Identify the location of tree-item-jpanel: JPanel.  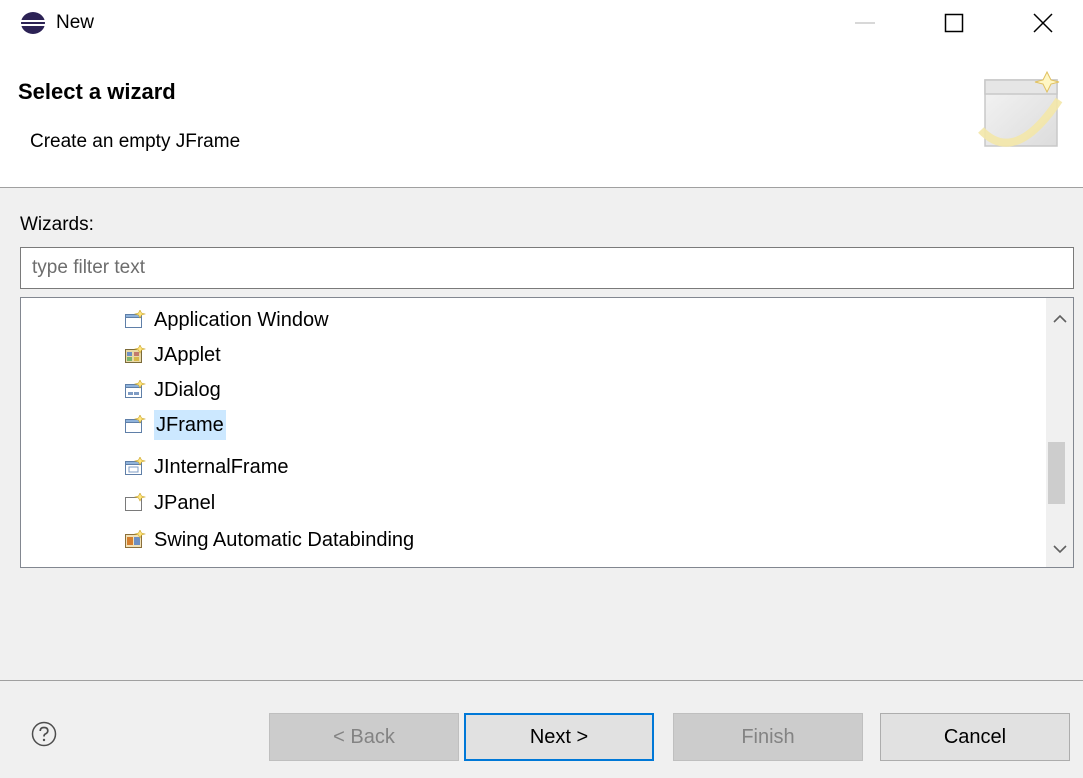
(335, 503).